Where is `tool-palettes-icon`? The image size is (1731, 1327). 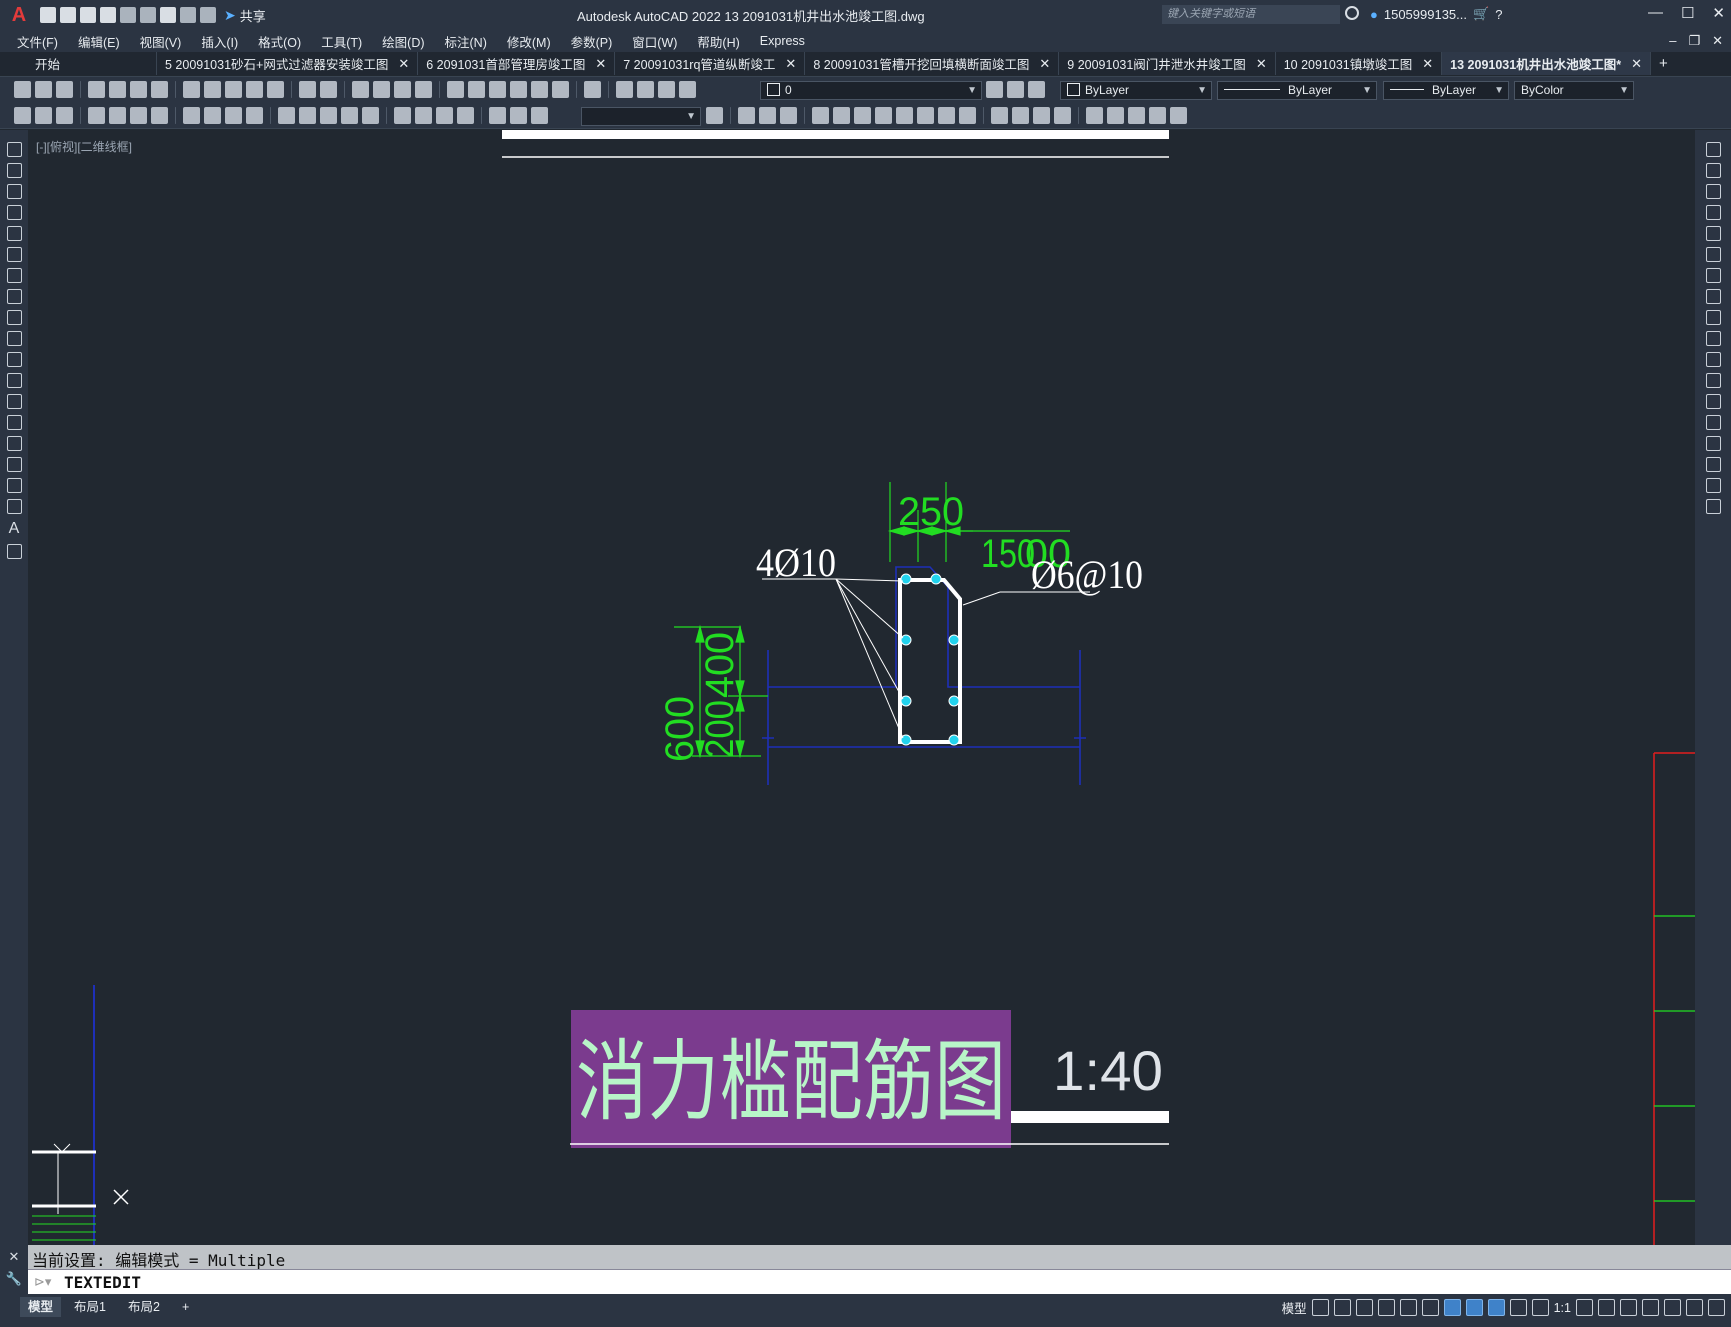
tool-palettes-icon is located at coordinates (497, 89).